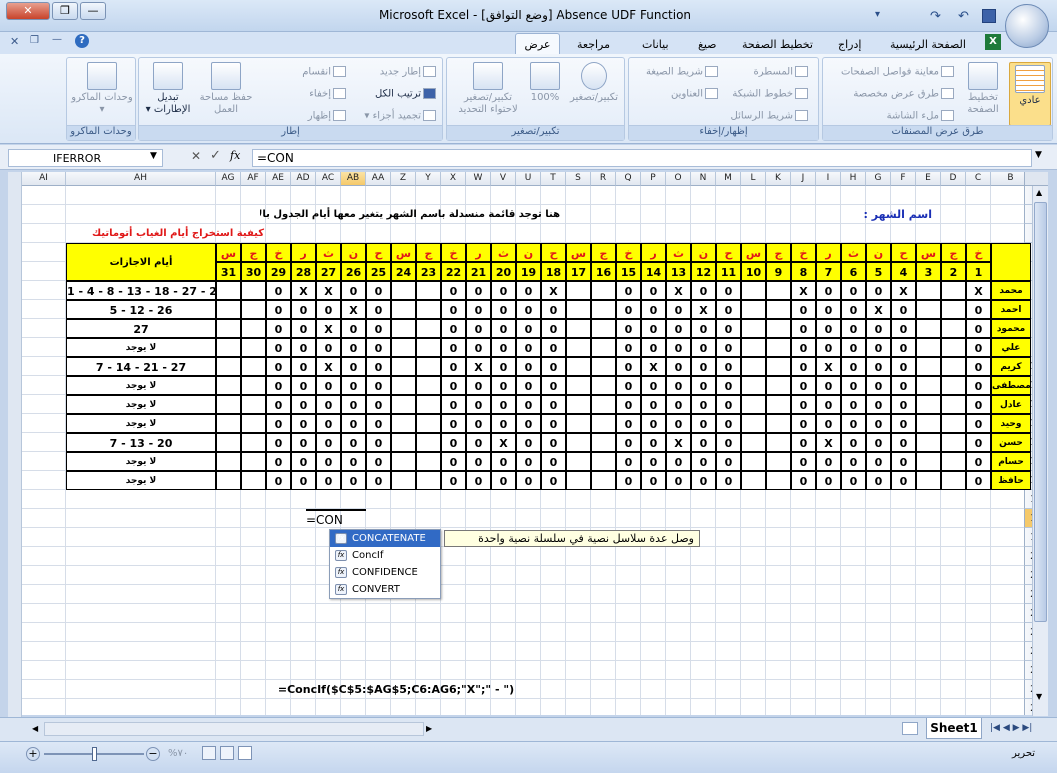 The image size is (1057, 773). I want to click on freeze-panes-button: تجميد أجزاء ▾, so click(401, 116).